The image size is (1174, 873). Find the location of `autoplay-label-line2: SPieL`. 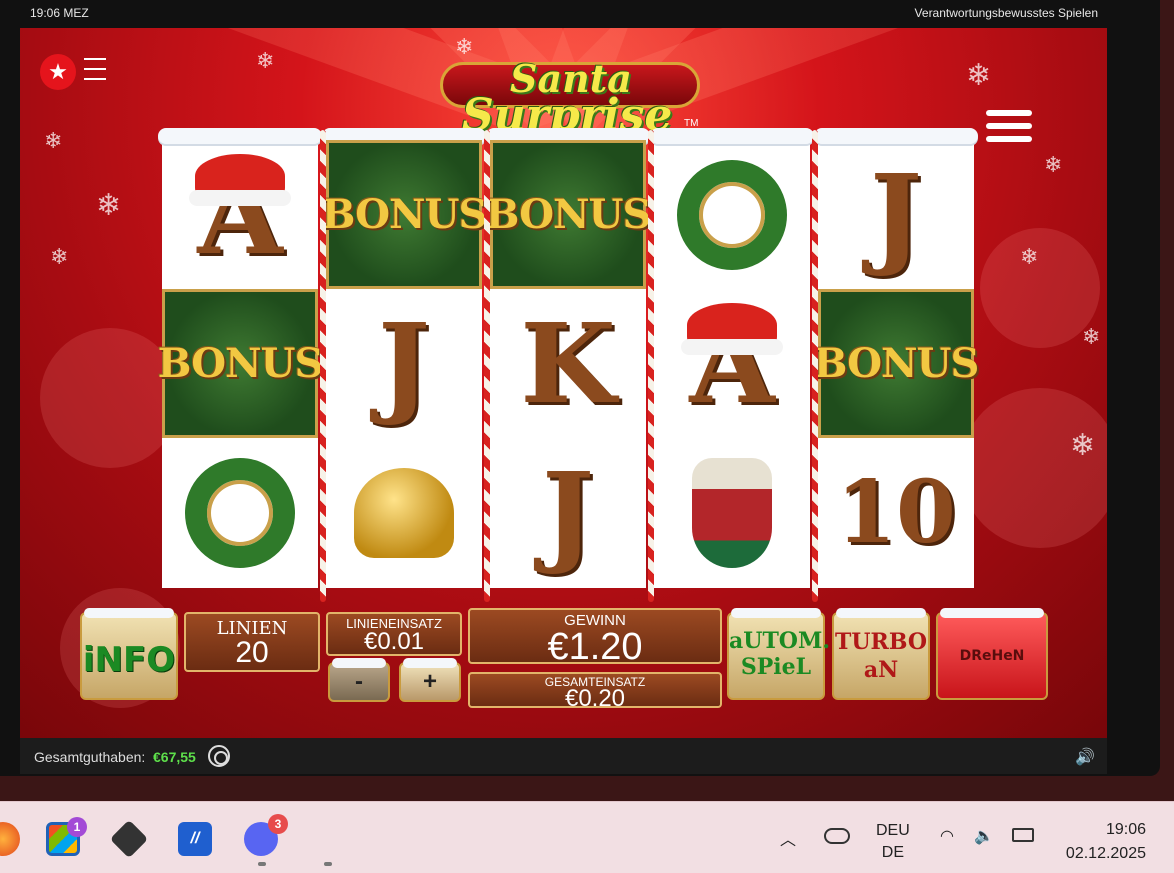

autoplay-label-line2: SPieL is located at coordinates (776, 667).